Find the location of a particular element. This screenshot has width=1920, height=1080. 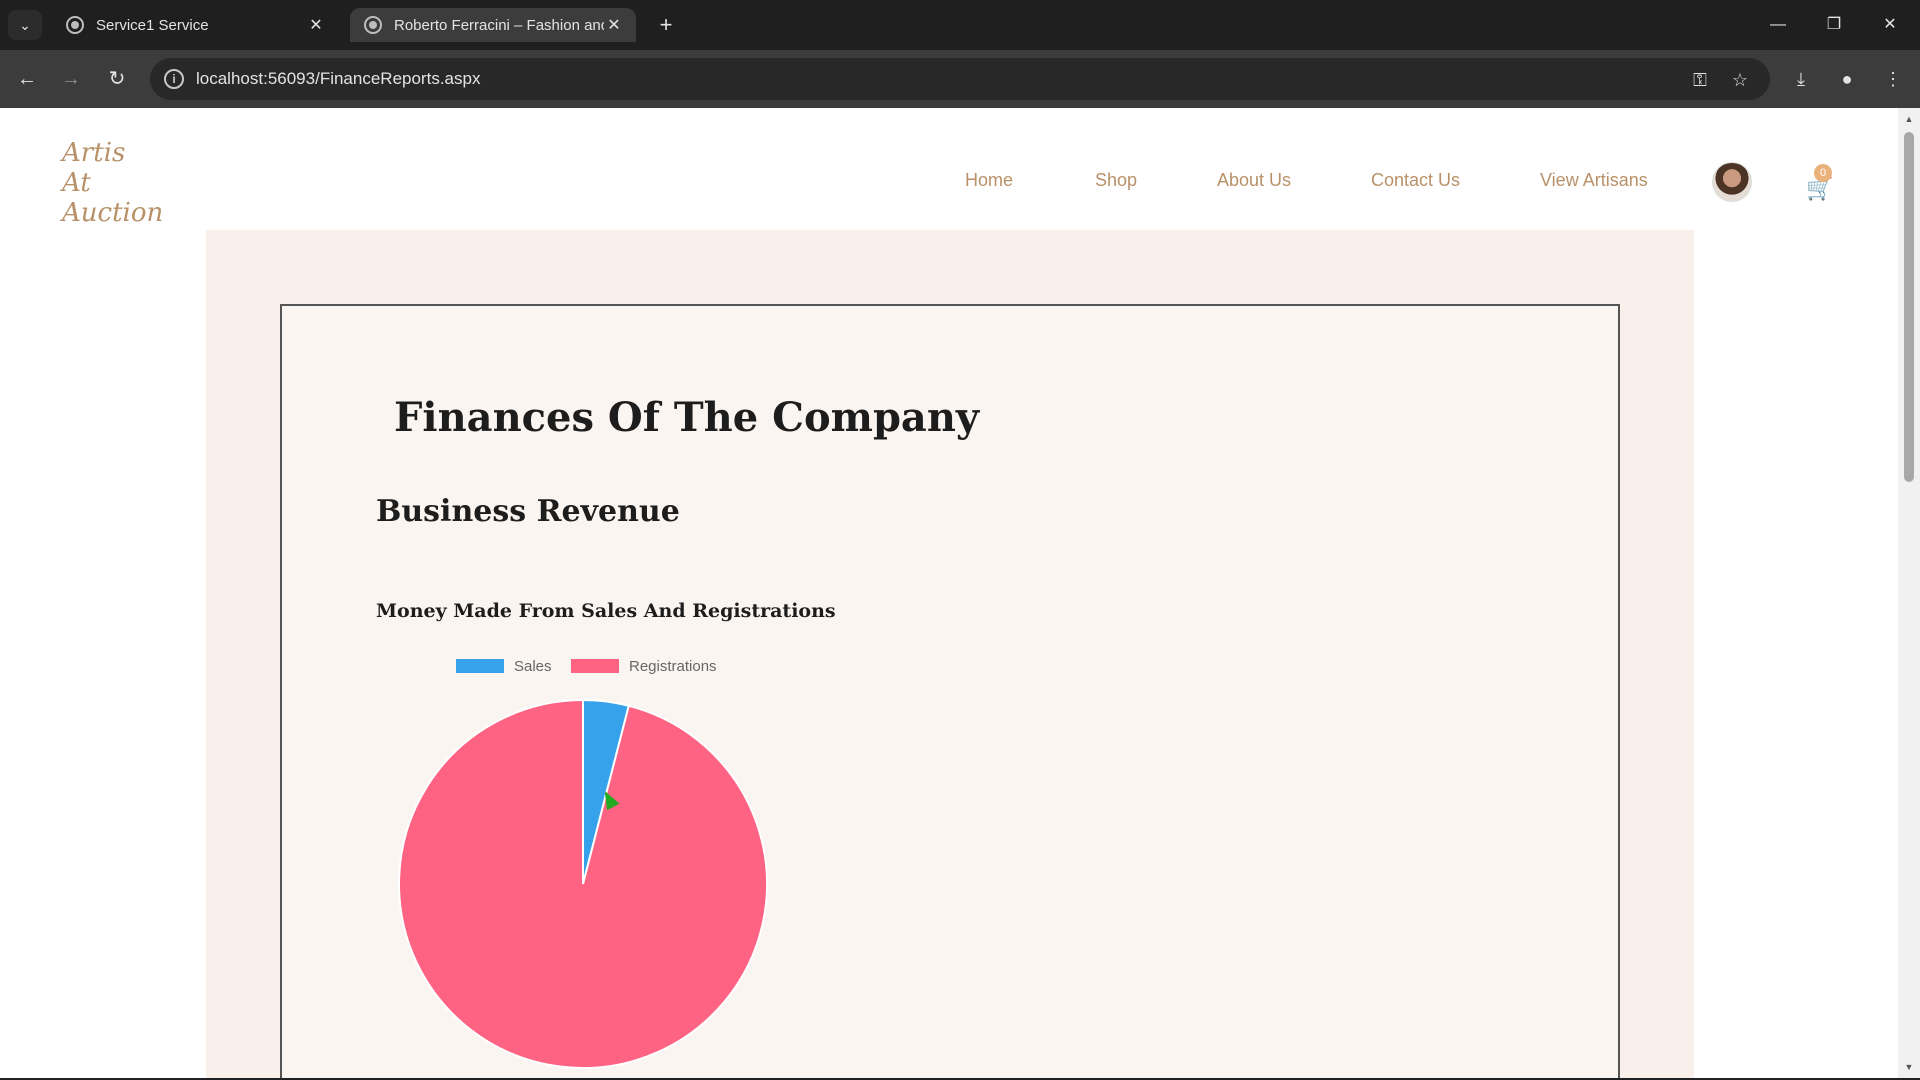

reload-icon: ↻ is located at coordinates (117, 79).